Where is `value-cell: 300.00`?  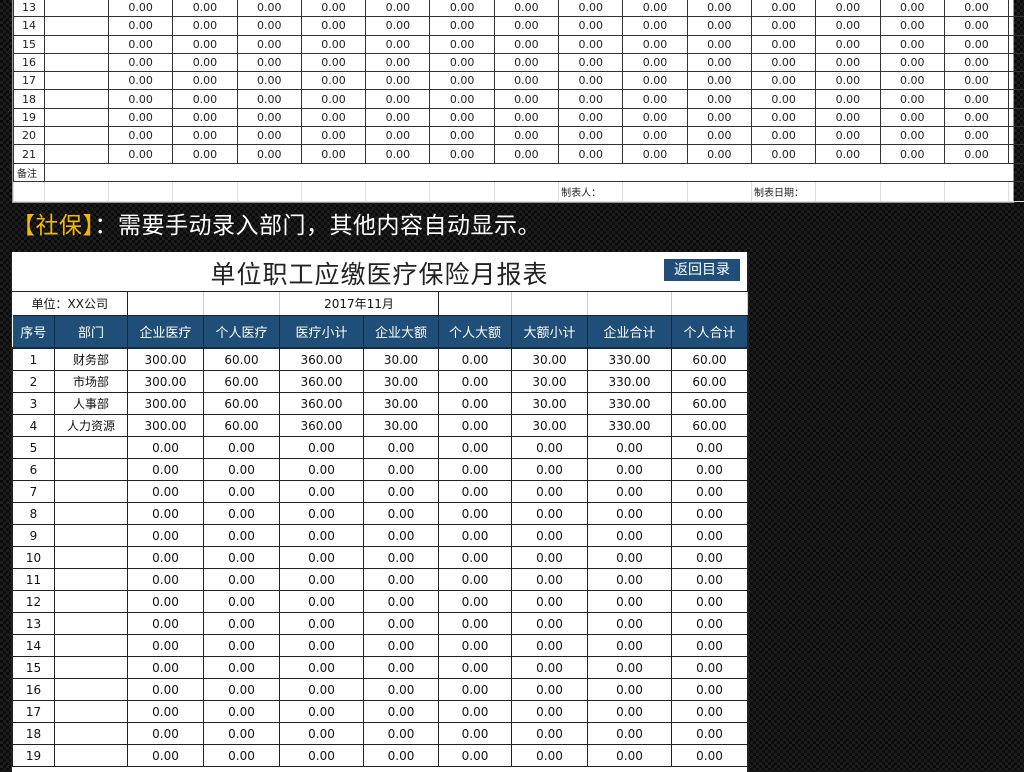 value-cell: 300.00 is located at coordinates (166, 382).